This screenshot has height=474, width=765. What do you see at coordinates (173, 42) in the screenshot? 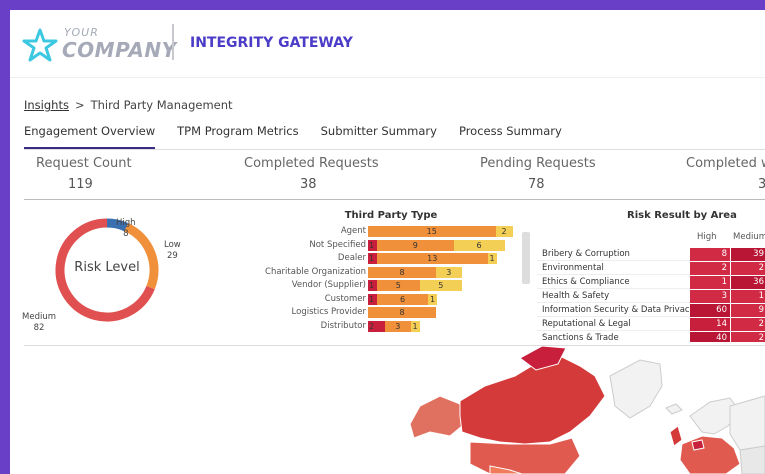
I see `header-divider` at bounding box center [173, 42].